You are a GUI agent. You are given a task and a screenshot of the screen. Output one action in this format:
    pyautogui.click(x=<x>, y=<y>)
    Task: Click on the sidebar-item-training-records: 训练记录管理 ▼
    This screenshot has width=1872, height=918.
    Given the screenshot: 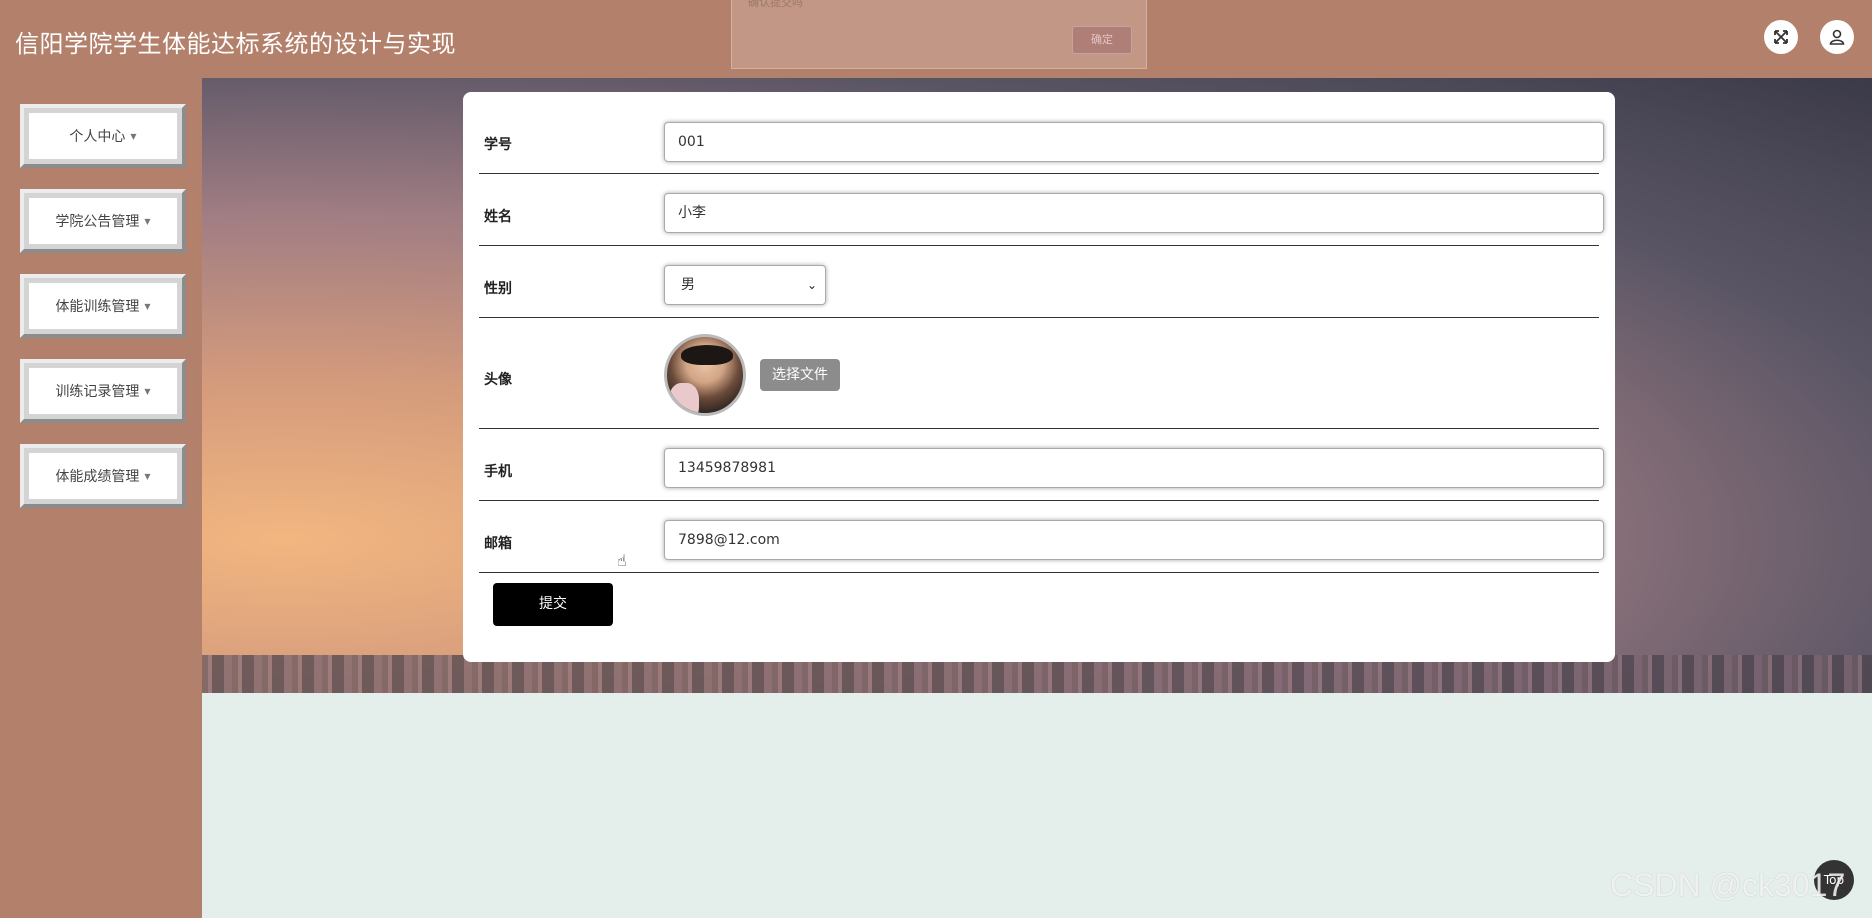 What is the action you would take?
    pyautogui.click(x=103, y=391)
    